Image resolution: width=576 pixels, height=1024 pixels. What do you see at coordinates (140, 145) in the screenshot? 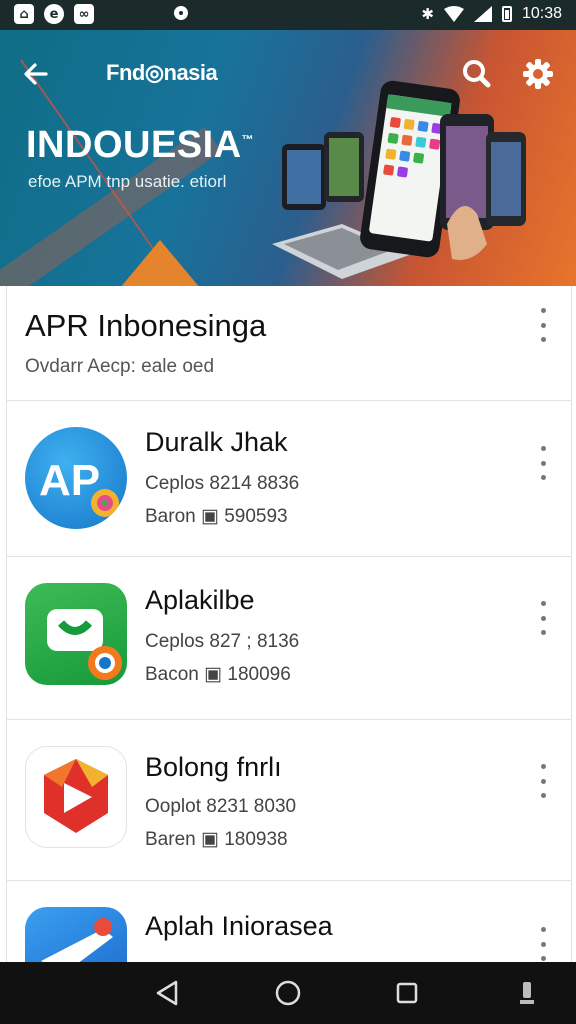
I see `hero-title: INDOUESIA™` at bounding box center [140, 145].